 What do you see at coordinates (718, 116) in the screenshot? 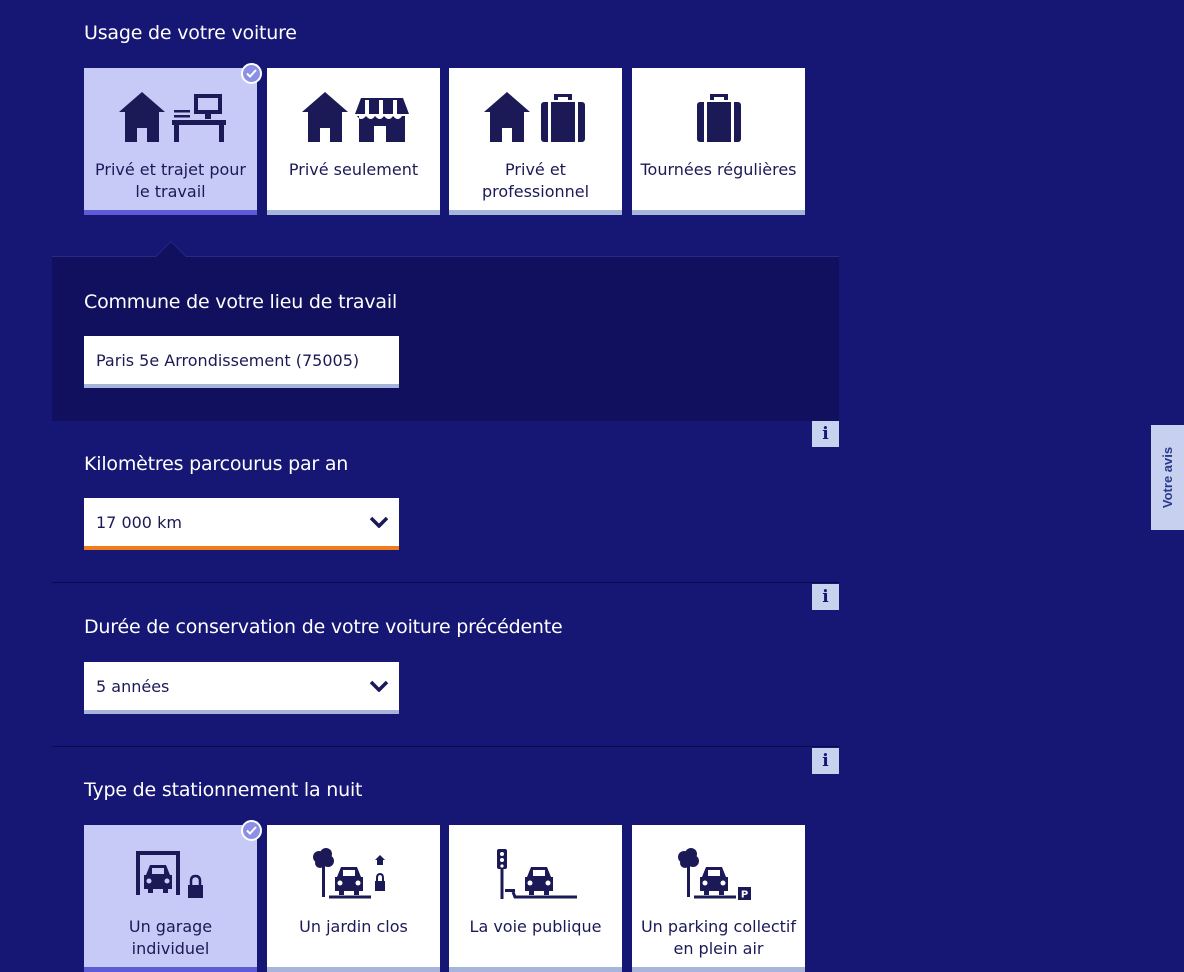
I see `briefcase-icon` at bounding box center [718, 116].